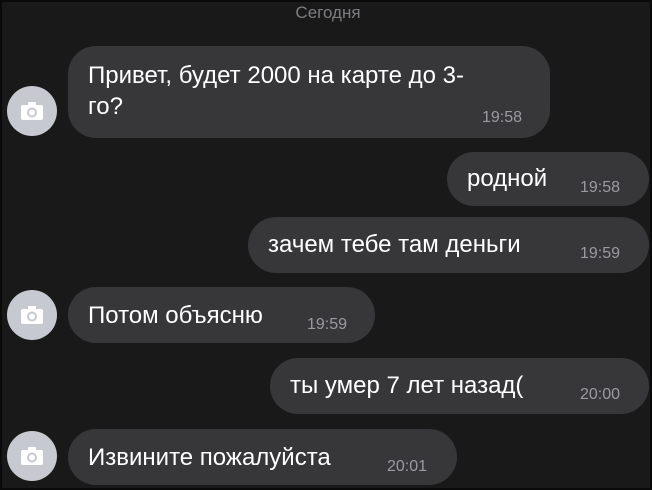 This screenshot has width=652, height=490. I want to click on date-header: Сегодня, so click(328, 12).